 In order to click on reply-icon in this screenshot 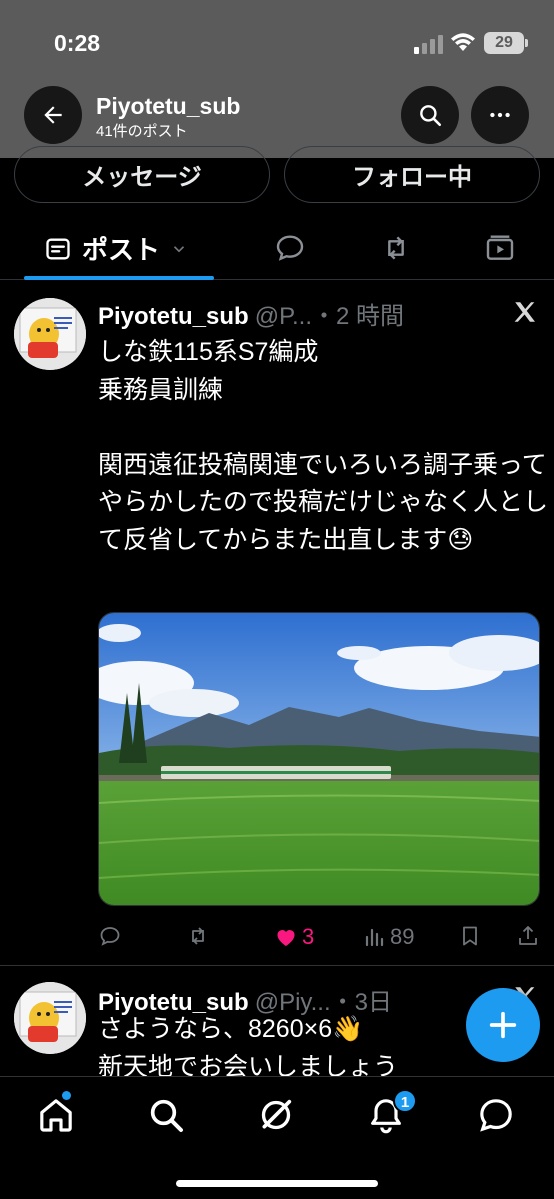, I will do `click(110, 936)`.